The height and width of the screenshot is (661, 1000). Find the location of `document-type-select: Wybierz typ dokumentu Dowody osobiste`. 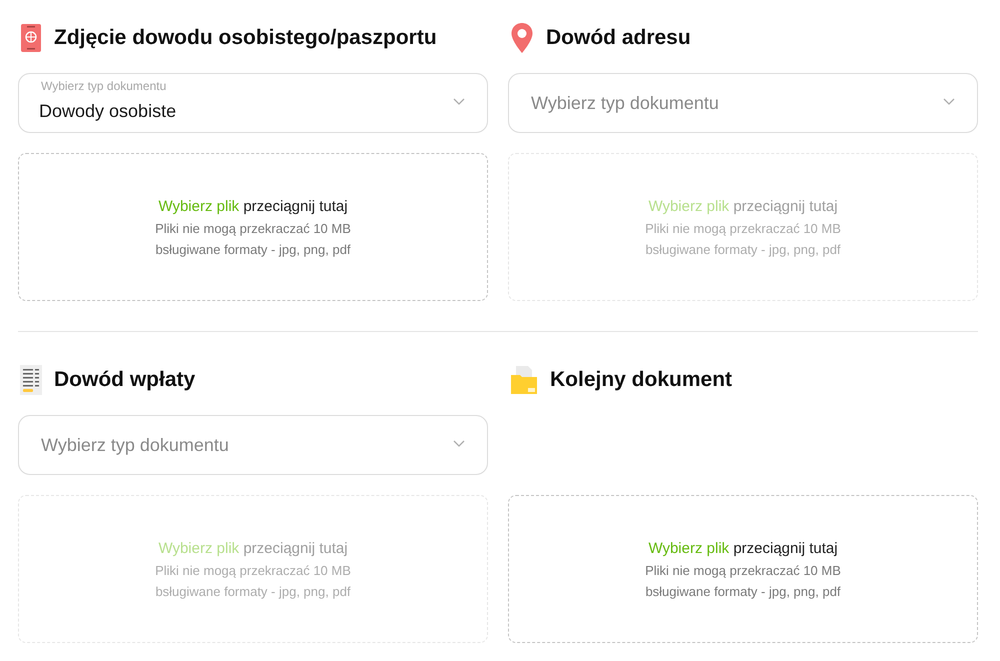

document-type-select: Wybierz typ dokumentu Dowody osobiste is located at coordinates (253, 103).